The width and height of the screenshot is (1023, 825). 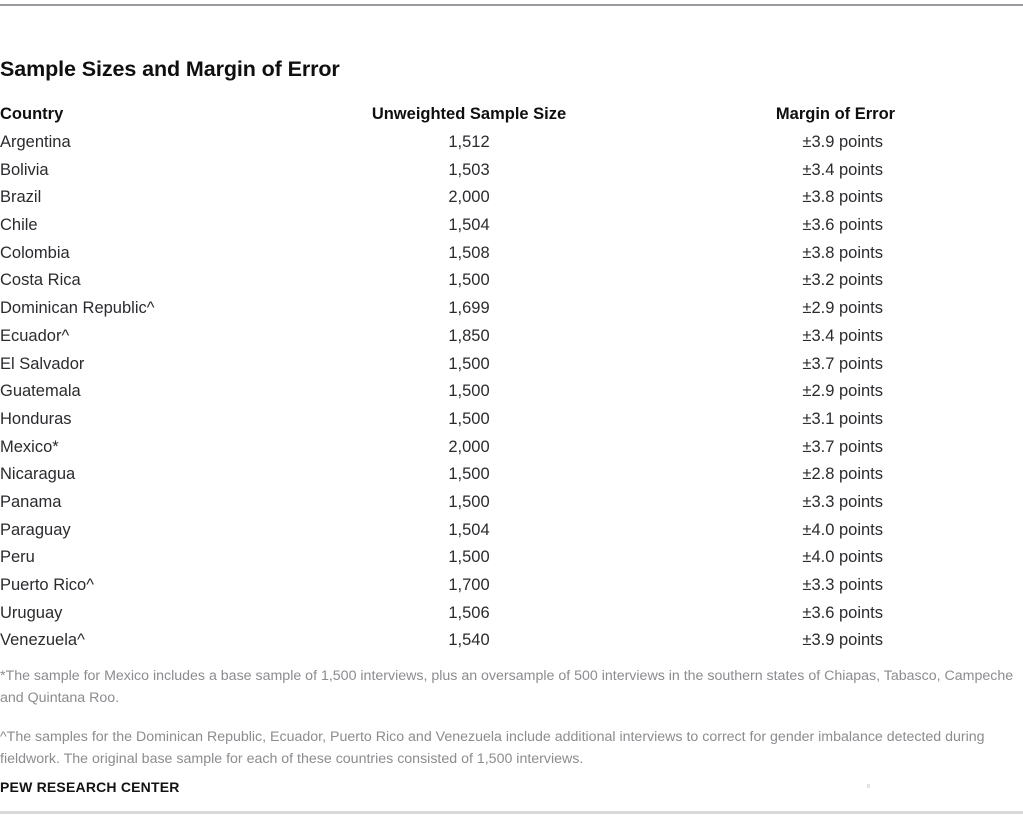 I want to click on table-row: Chile 1,504 ±3.6 points, so click(x=511, y=230).